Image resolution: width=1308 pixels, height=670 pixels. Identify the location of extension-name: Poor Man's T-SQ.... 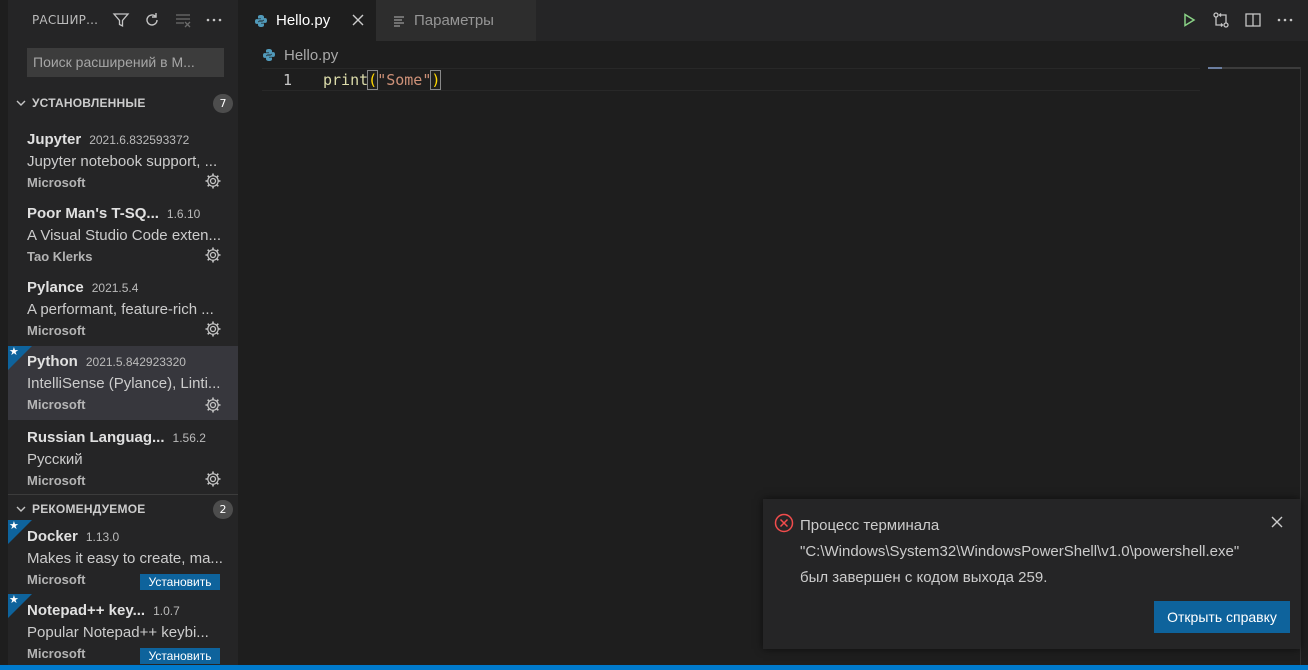
(93, 213).